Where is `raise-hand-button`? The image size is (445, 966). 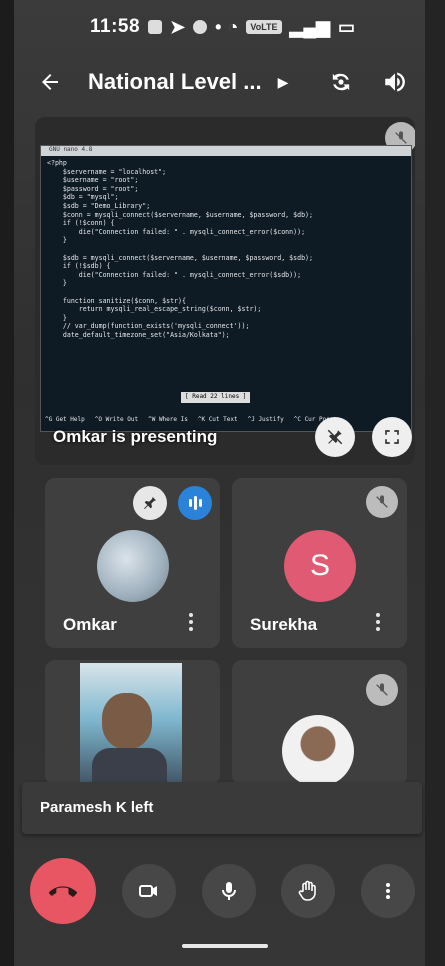
raise-hand-button is located at coordinates (308, 891).